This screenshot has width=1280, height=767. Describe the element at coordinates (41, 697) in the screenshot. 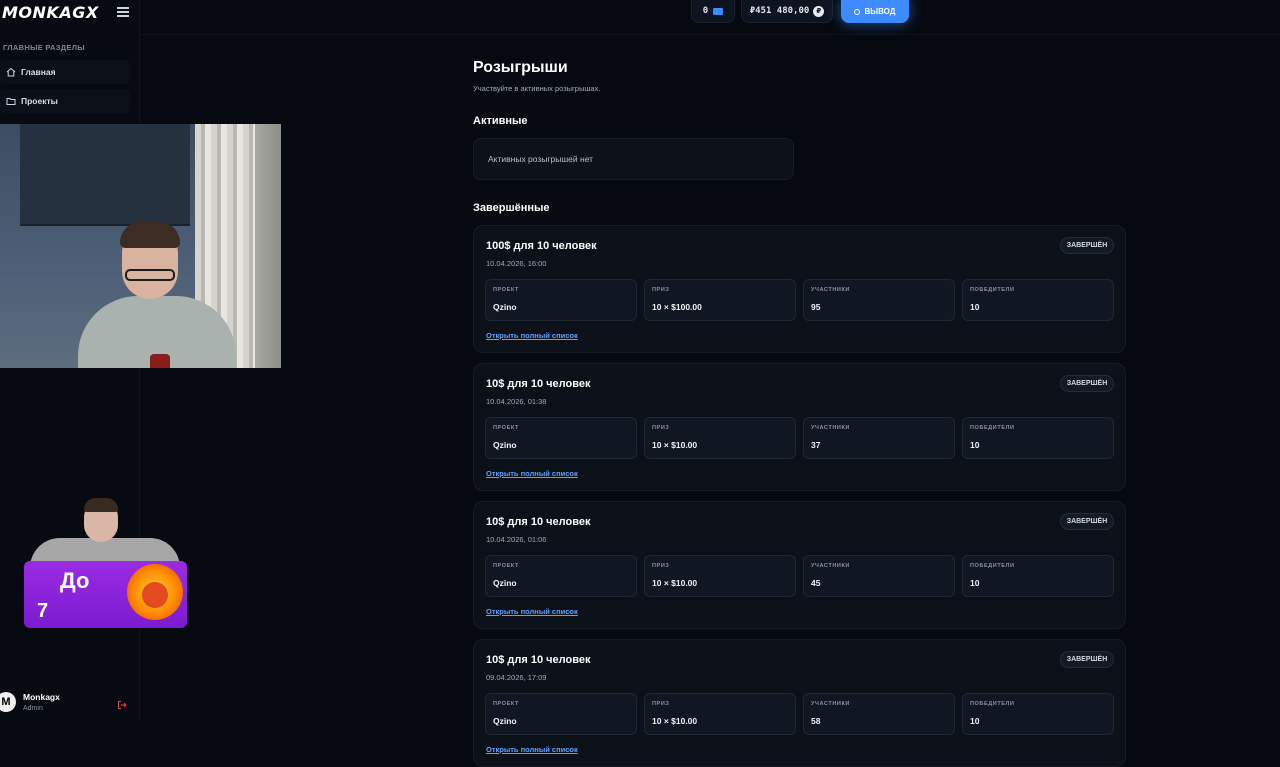

I see `user-name: Monkagx` at that location.